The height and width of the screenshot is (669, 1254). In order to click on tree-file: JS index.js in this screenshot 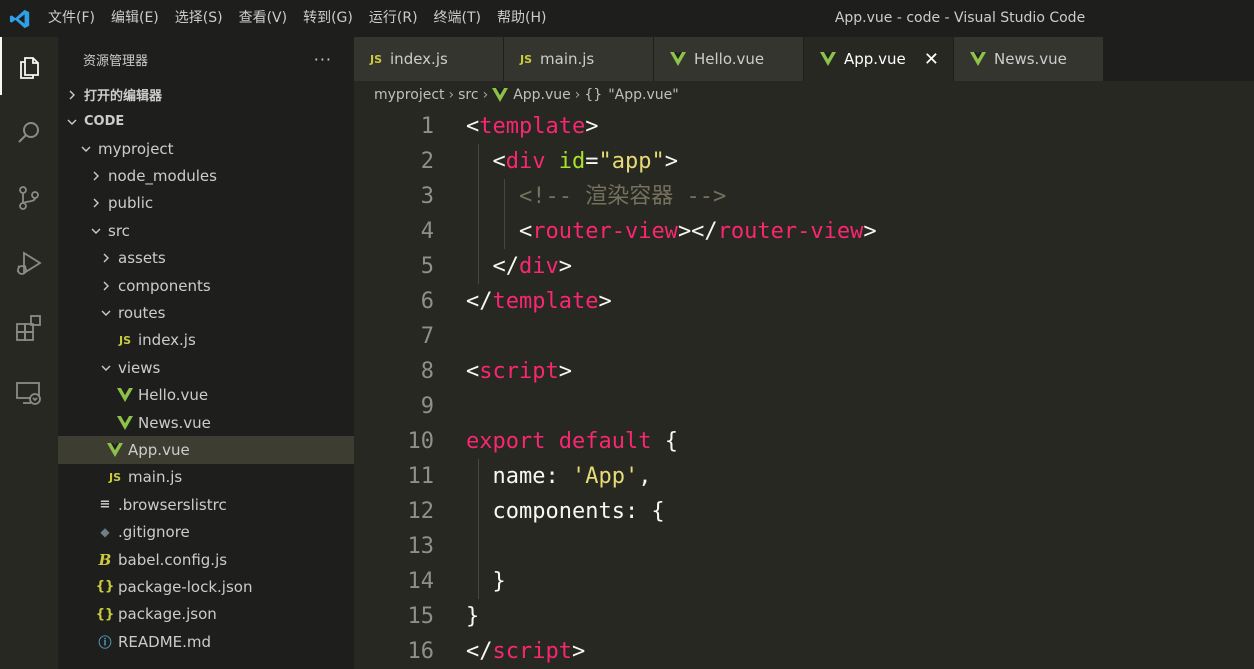, I will do `click(206, 340)`.